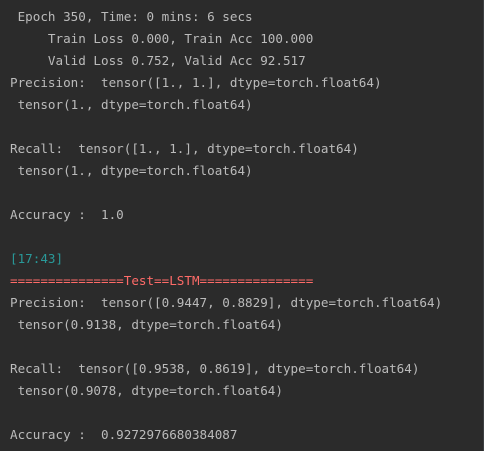 The width and height of the screenshot is (484, 451). What do you see at coordinates (124, 434) in the screenshot?
I see `console-line-test-accuracy: Accuracy : 0.9272976680384087` at bounding box center [124, 434].